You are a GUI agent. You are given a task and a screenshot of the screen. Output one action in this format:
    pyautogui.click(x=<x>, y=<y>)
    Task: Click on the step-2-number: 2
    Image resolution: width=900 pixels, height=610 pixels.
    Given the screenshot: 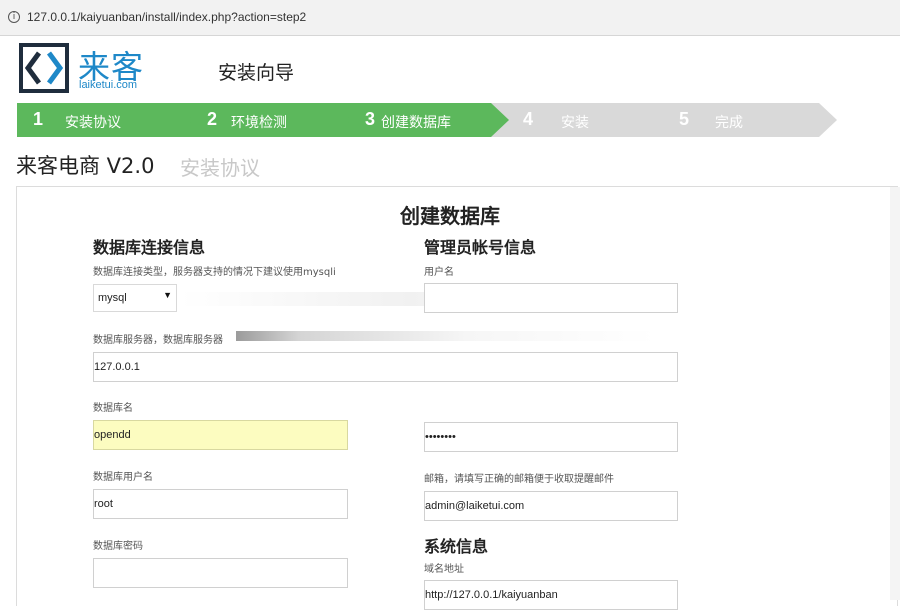 What is the action you would take?
    pyautogui.click(x=212, y=119)
    